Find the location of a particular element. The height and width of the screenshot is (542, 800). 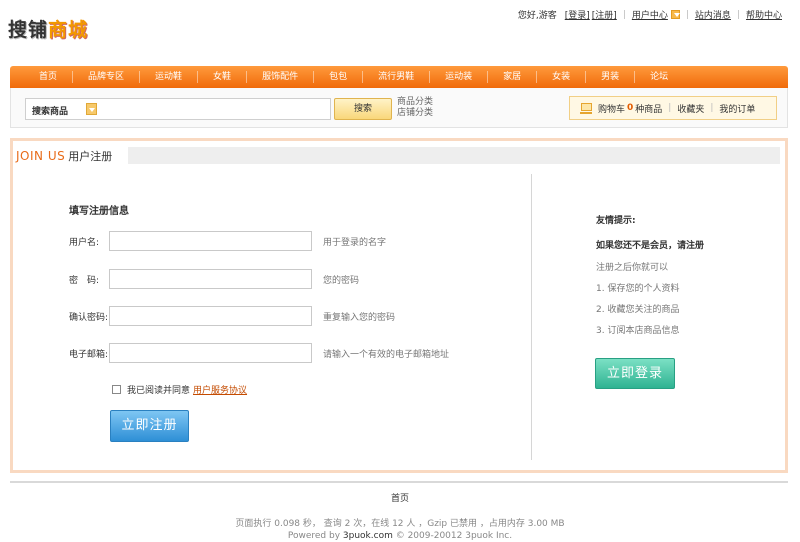

page-title-zh: 用户注册 is located at coordinates (90, 156).